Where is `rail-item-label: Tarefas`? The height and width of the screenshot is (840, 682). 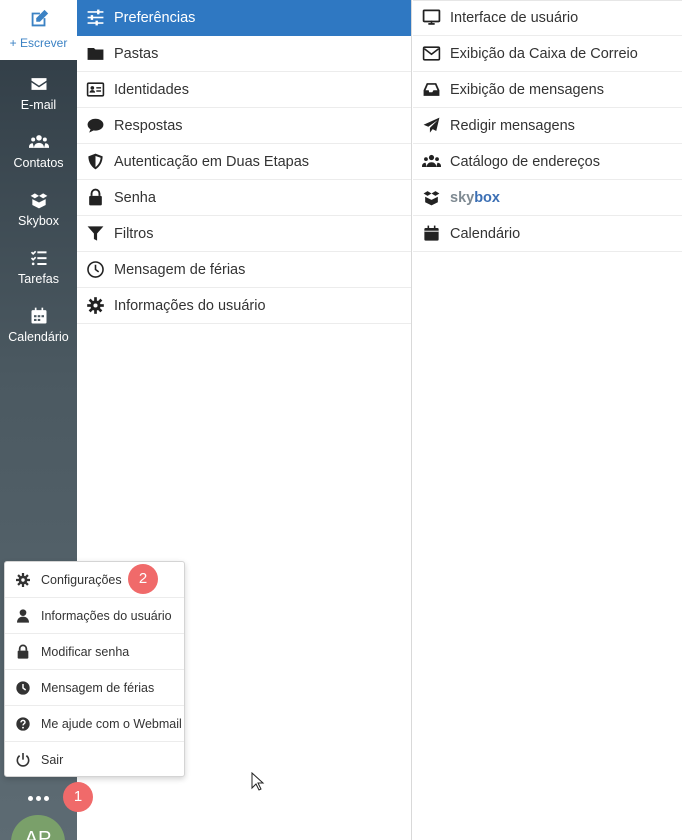
rail-item-label: Tarefas is located at coordinates (38, 279).